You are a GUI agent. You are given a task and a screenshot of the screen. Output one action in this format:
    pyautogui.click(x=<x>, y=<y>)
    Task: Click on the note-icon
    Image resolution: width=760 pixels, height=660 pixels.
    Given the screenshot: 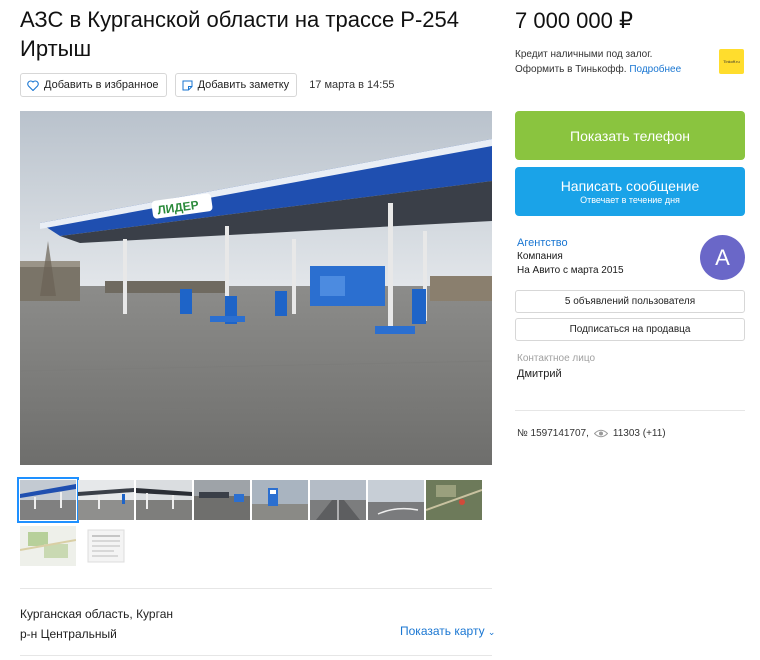 What is the action you would take?
    pyautogui.click(x=187, y=85)
    